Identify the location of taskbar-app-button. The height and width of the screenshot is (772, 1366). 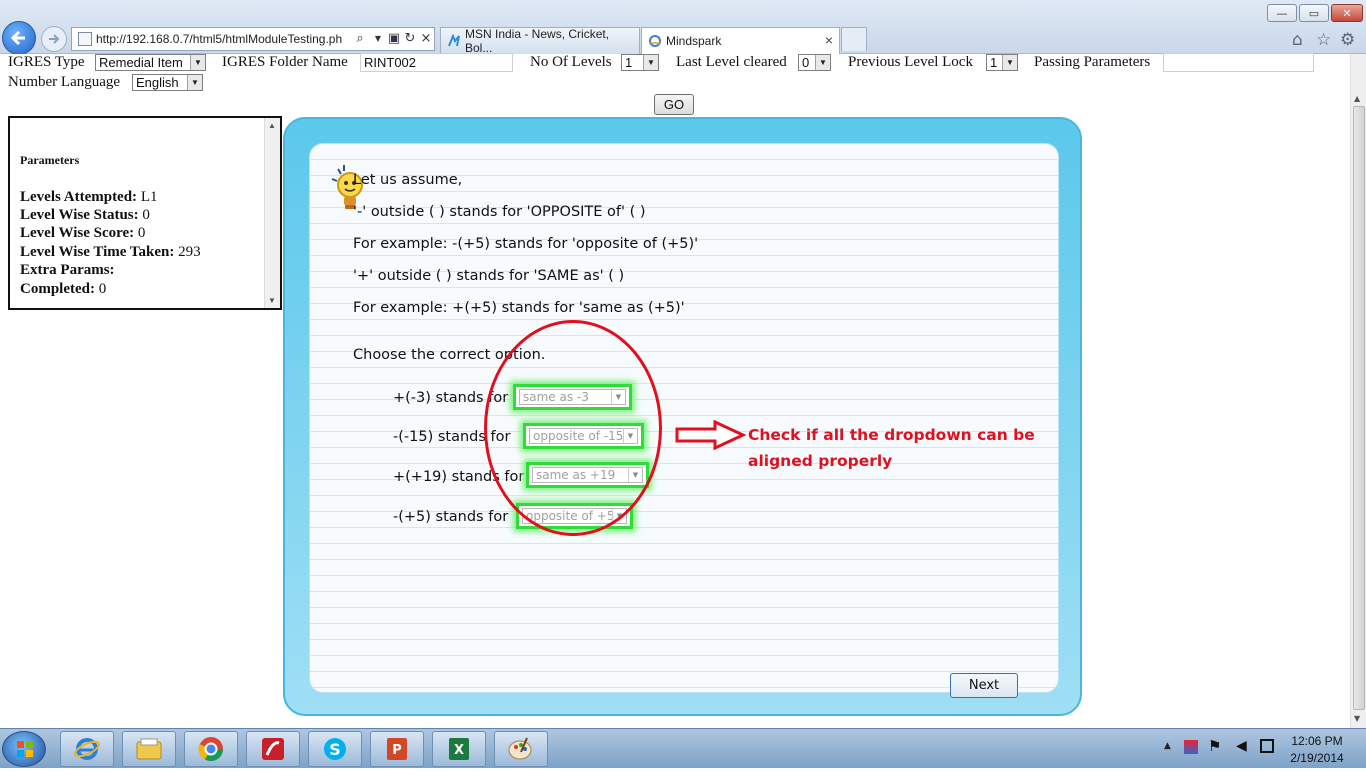
(273, 749).